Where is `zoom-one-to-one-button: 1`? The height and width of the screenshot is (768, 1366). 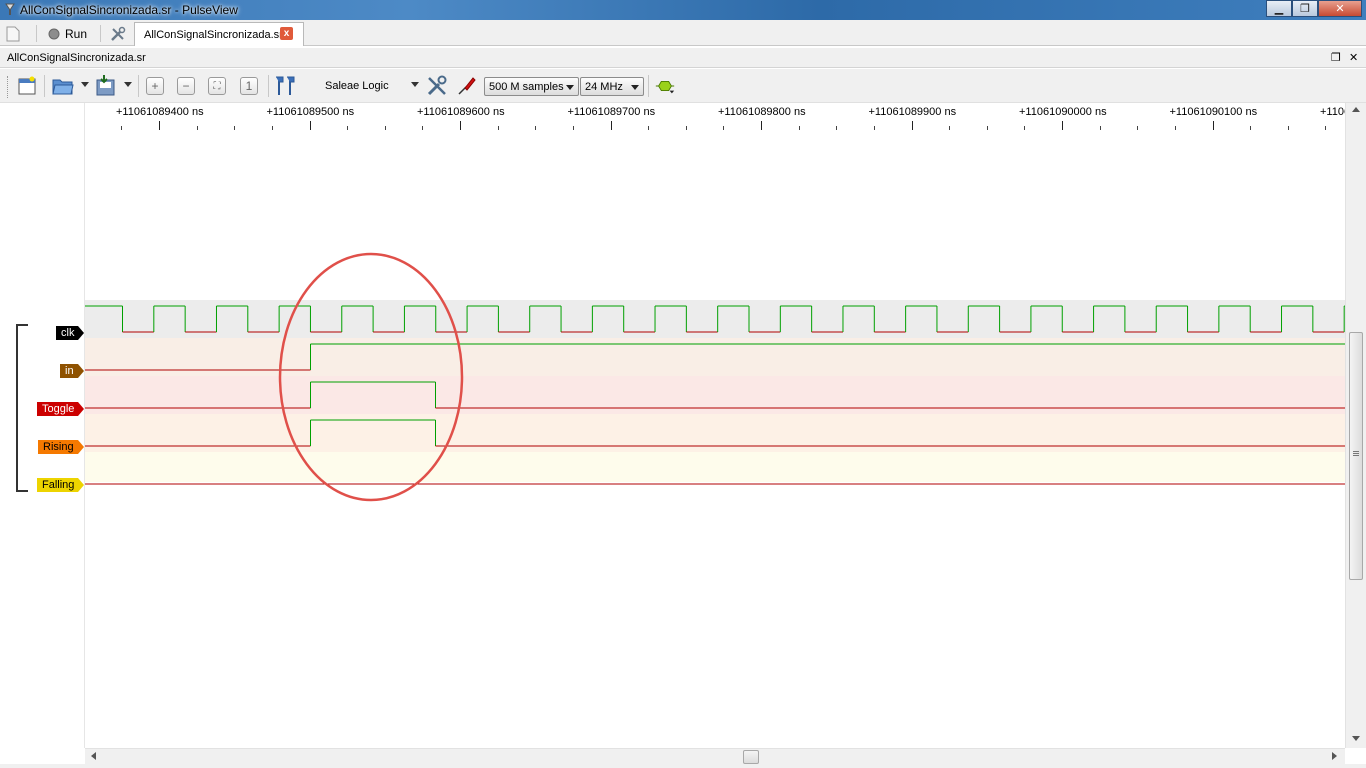 zoom-one-to-one-button: 1 is located at coordinates (249, 86).